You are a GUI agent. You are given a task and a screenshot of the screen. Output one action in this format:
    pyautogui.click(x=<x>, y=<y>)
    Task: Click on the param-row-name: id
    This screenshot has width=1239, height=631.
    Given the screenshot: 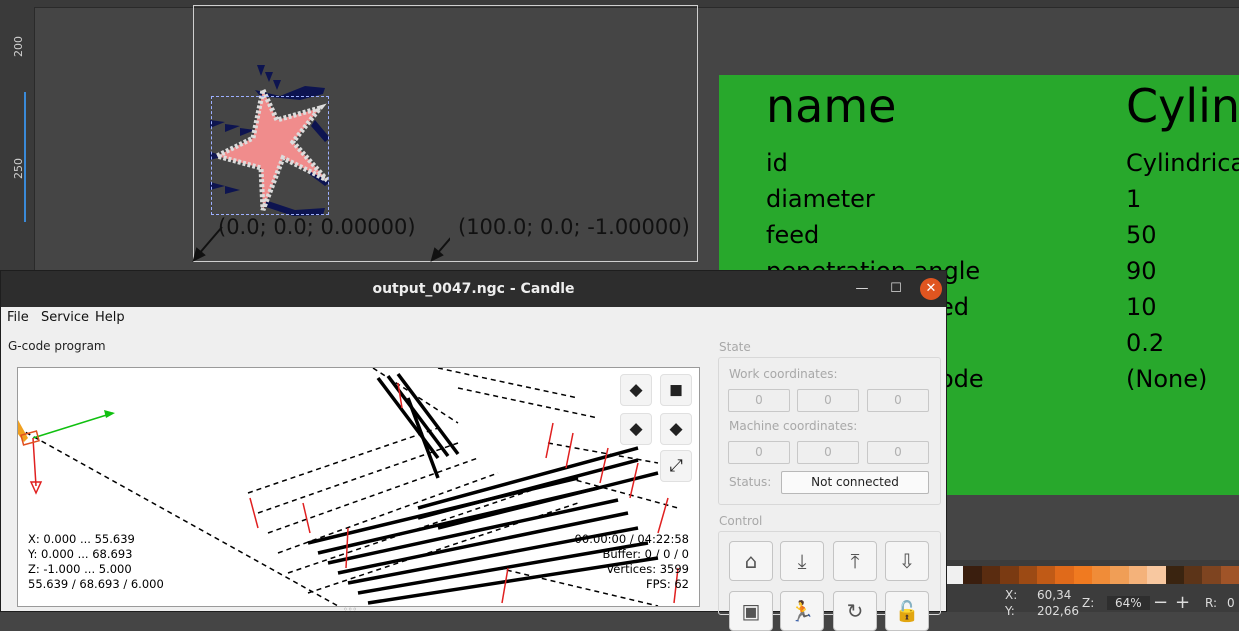 What is the action you would take?
    pyautogui.click(x=777, y=163)
    